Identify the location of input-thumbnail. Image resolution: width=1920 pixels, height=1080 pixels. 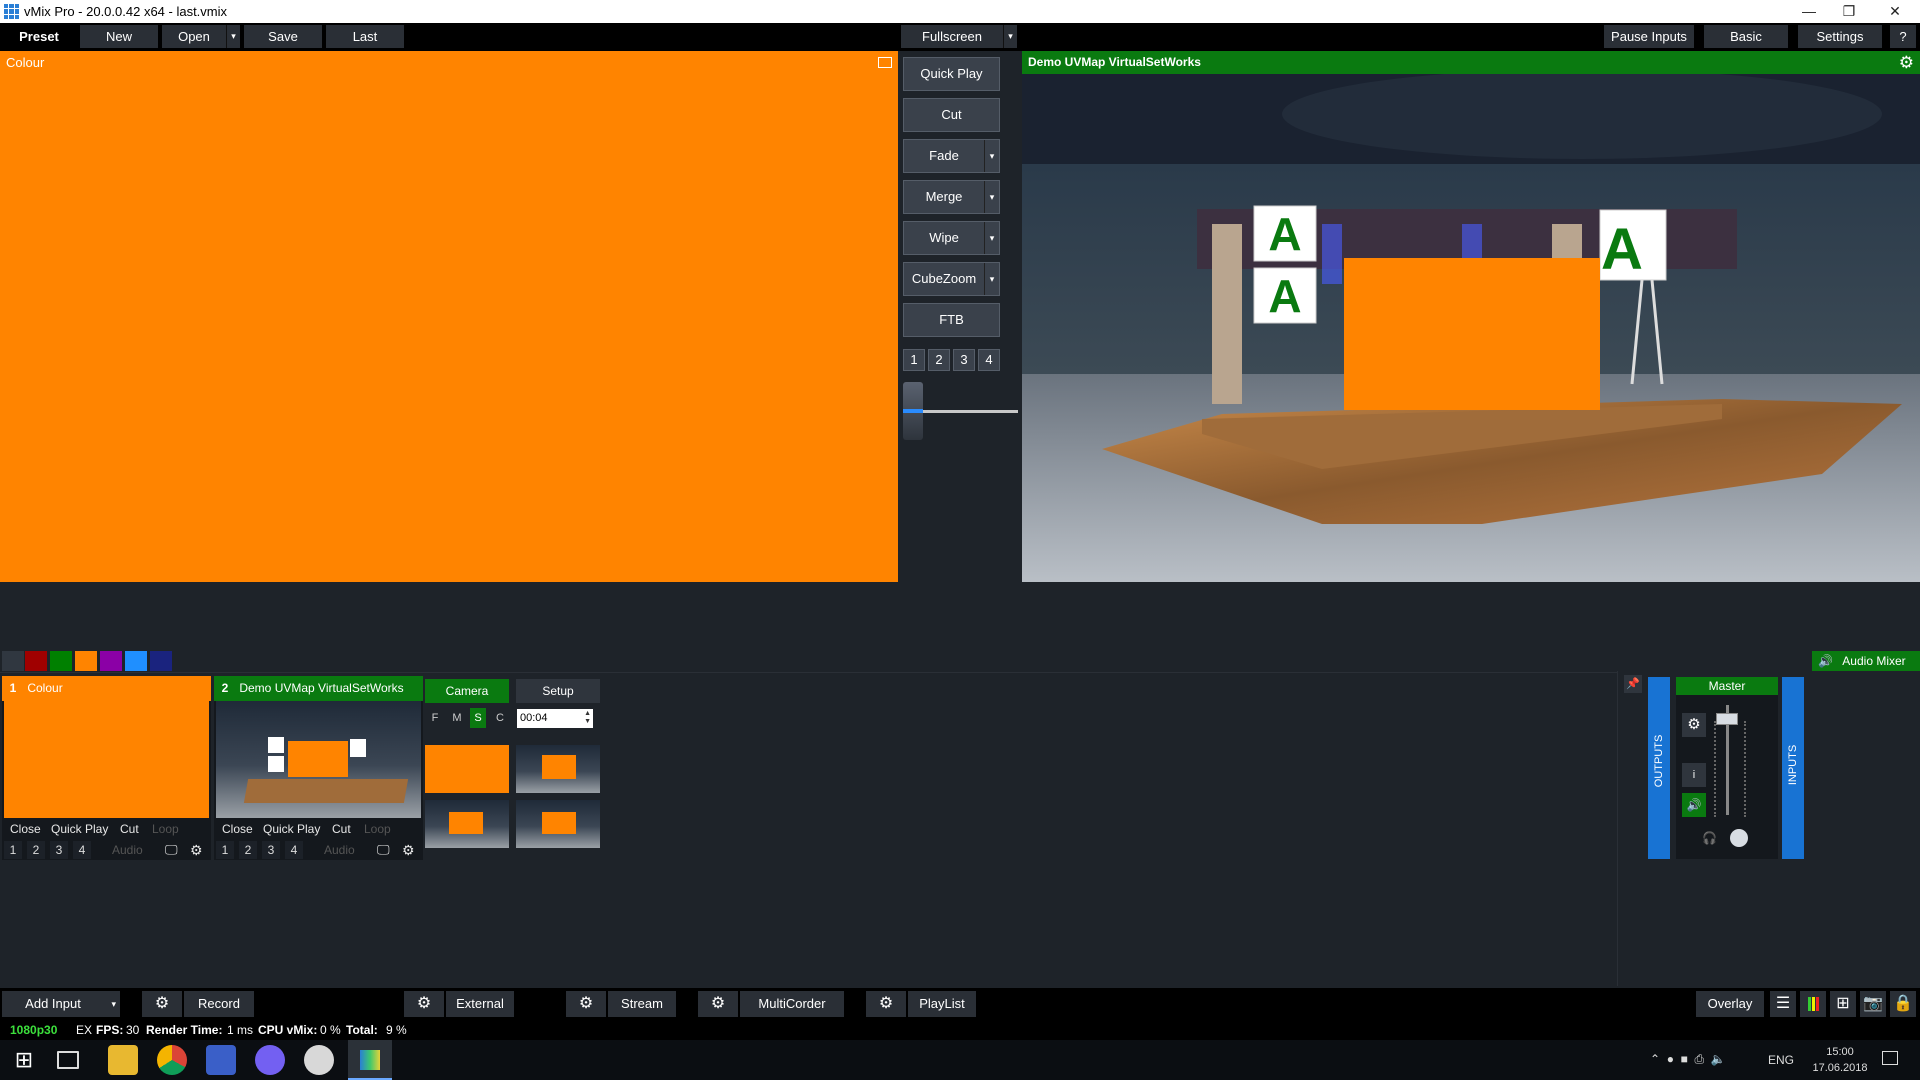
(318, 759).